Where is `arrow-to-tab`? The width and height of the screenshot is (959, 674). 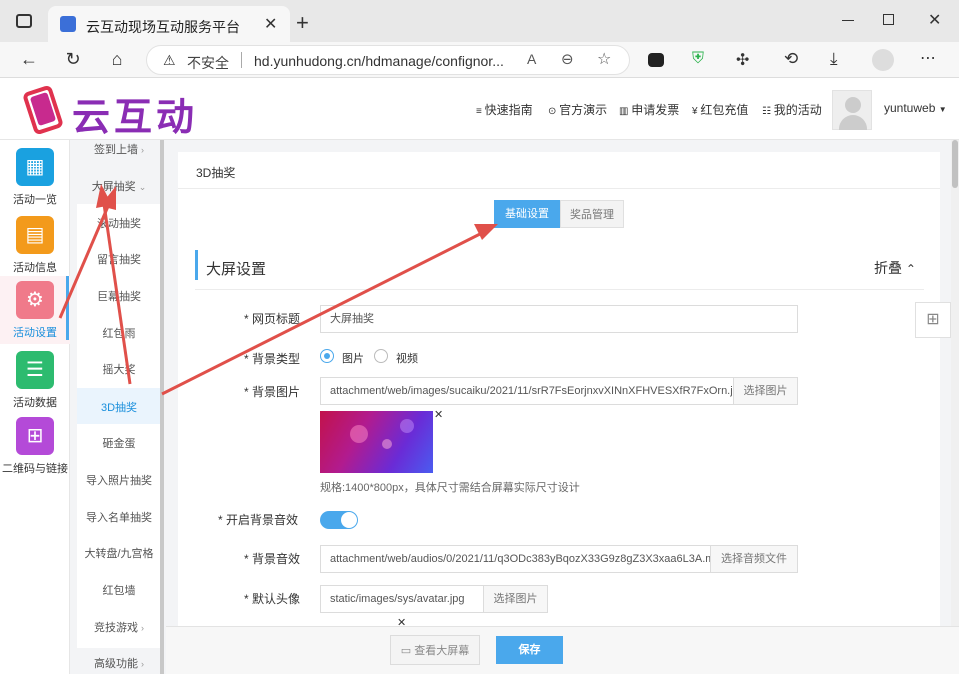
arrow-to-tab is located at coordinates (321, 314).